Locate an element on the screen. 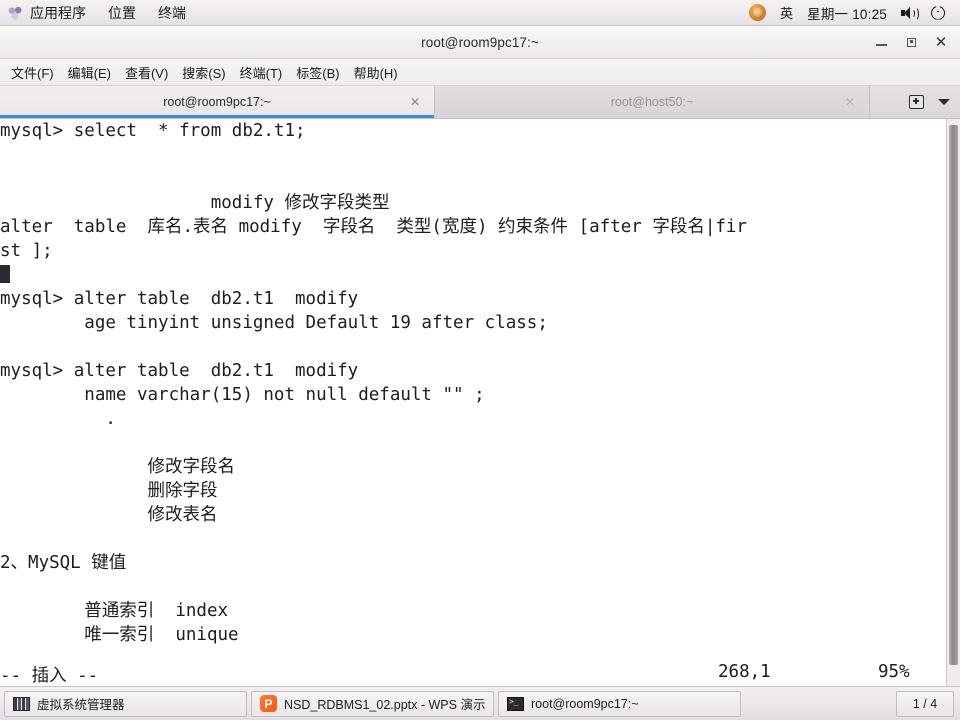 This screenshot has width=960, height=720. terminal-line: 删除字段 is located at coordinates (109, 491).